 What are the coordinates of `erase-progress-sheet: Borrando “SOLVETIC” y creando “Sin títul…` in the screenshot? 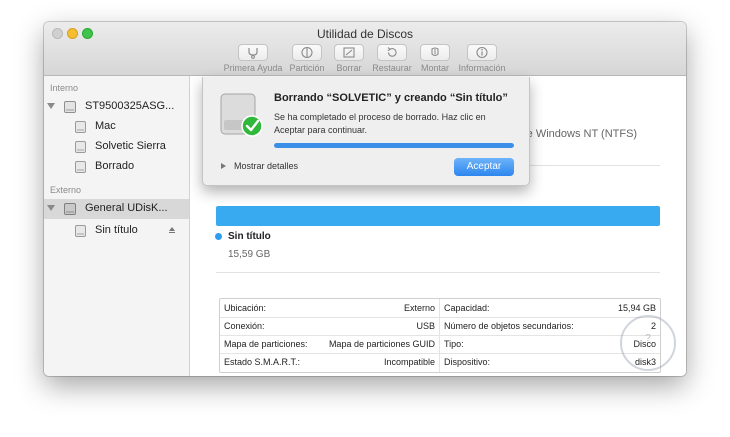 It's located at (366, 131).